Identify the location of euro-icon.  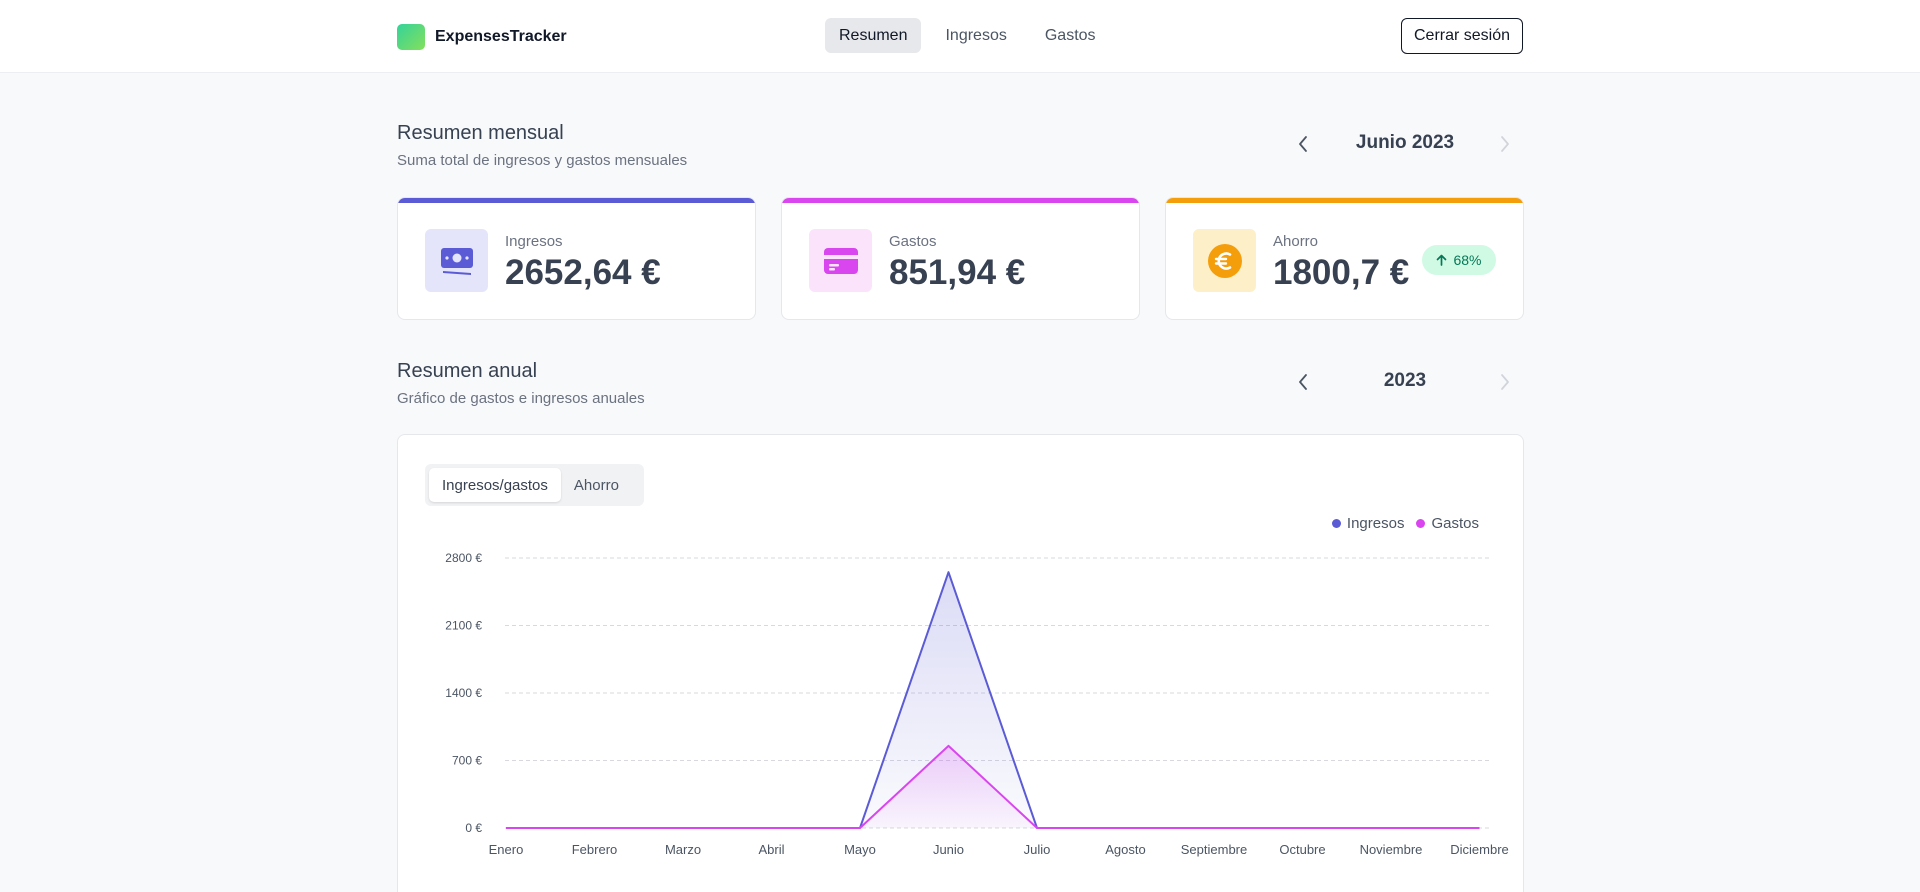
(1224, 260).